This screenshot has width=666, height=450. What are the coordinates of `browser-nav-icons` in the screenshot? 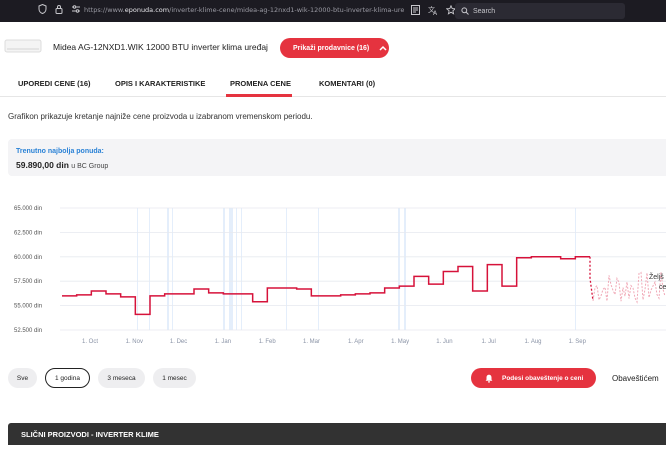 It's located at (59, 9).